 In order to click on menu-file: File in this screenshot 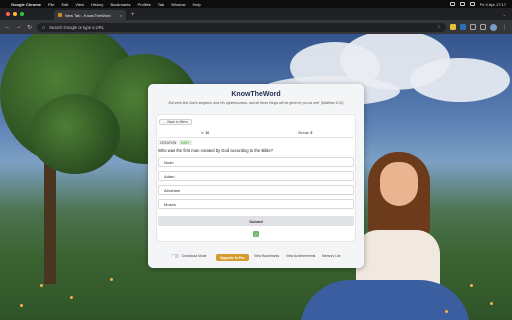, I will do `click(51, 4)`.